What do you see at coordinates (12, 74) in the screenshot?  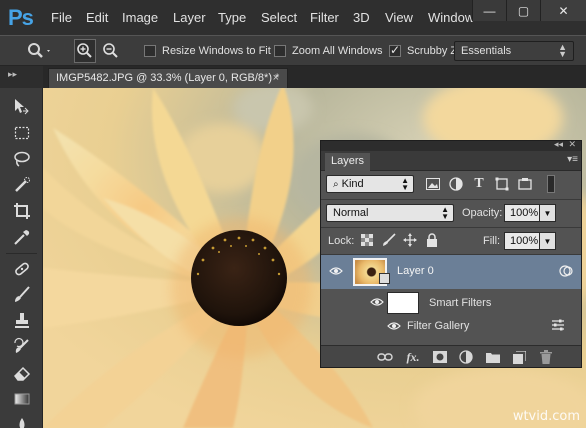 I see `expand-toolbar-icon: ▸▸` at bounding box center [12, 74].